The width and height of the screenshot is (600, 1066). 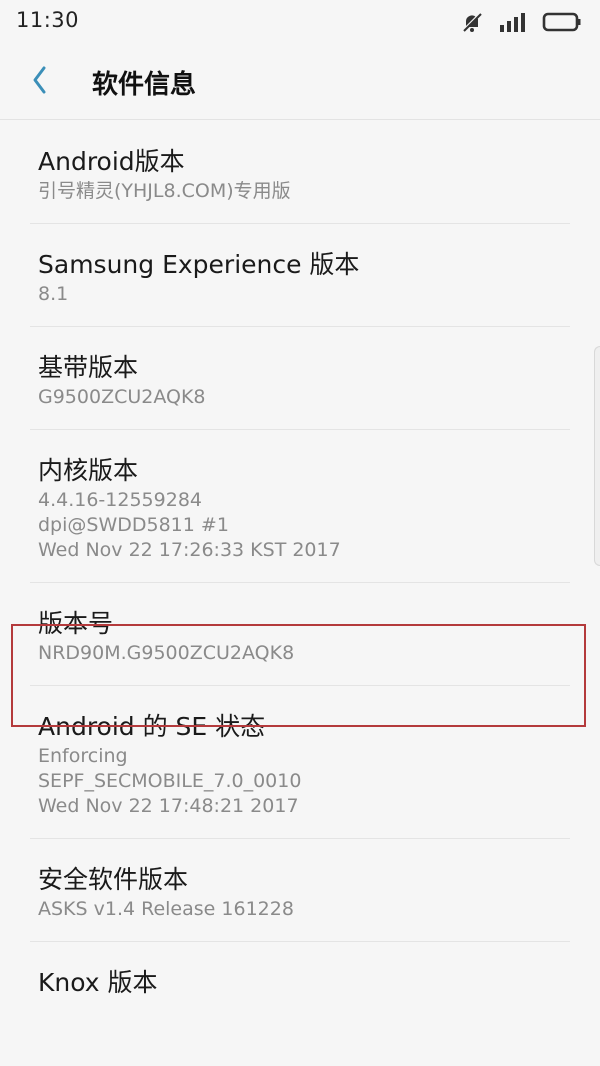 What do you see at coordinates (166, 653) in the screenshot?
I see `item-value: NRD90M.G9500ZCU2AQK8` at bounding box center [166, 653].